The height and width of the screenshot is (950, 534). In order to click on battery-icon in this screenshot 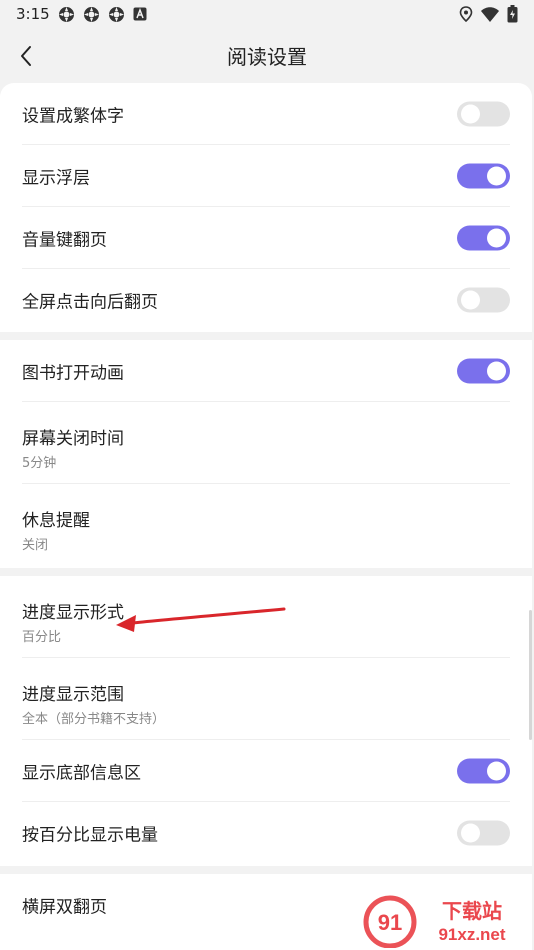, I will do `click(512, 14)`.